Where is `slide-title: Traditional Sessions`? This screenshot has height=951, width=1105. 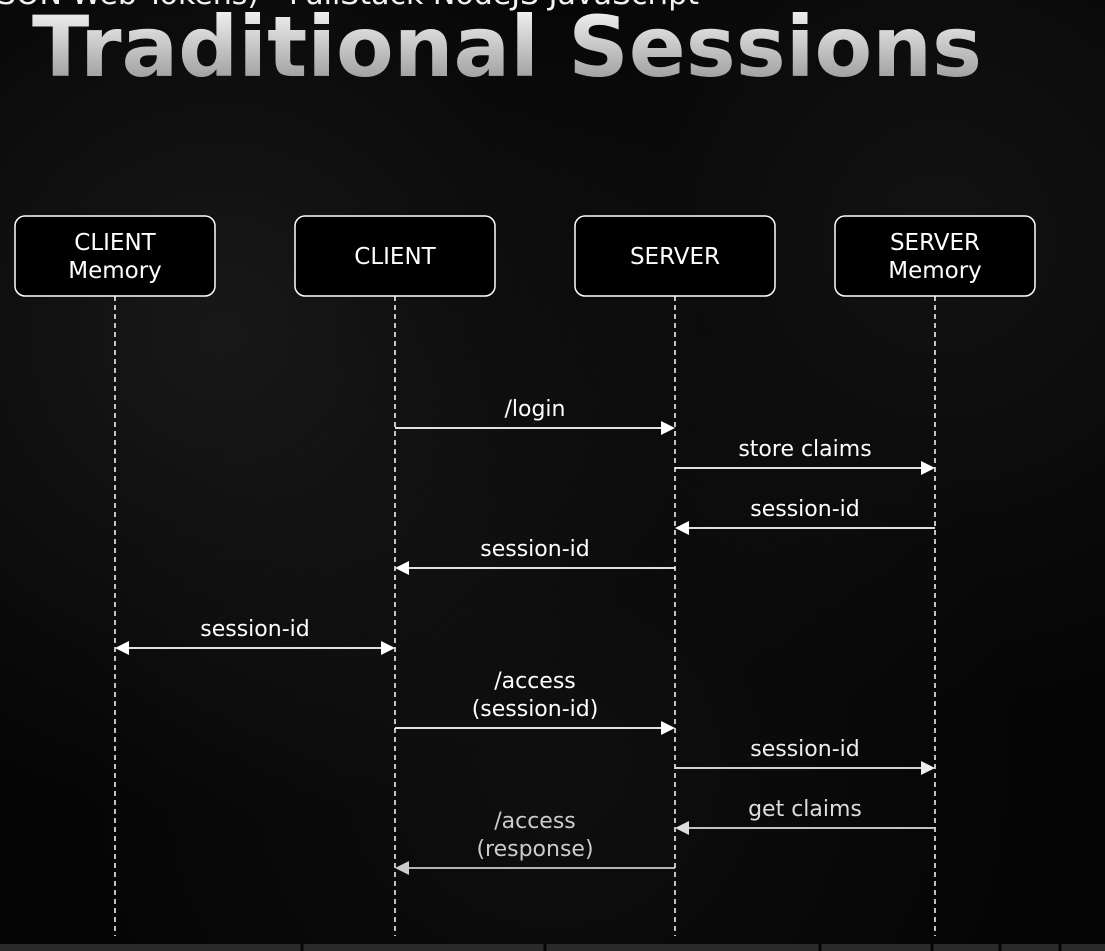
slide-title: Traditional Sessions is located at coordinates (507, 48).